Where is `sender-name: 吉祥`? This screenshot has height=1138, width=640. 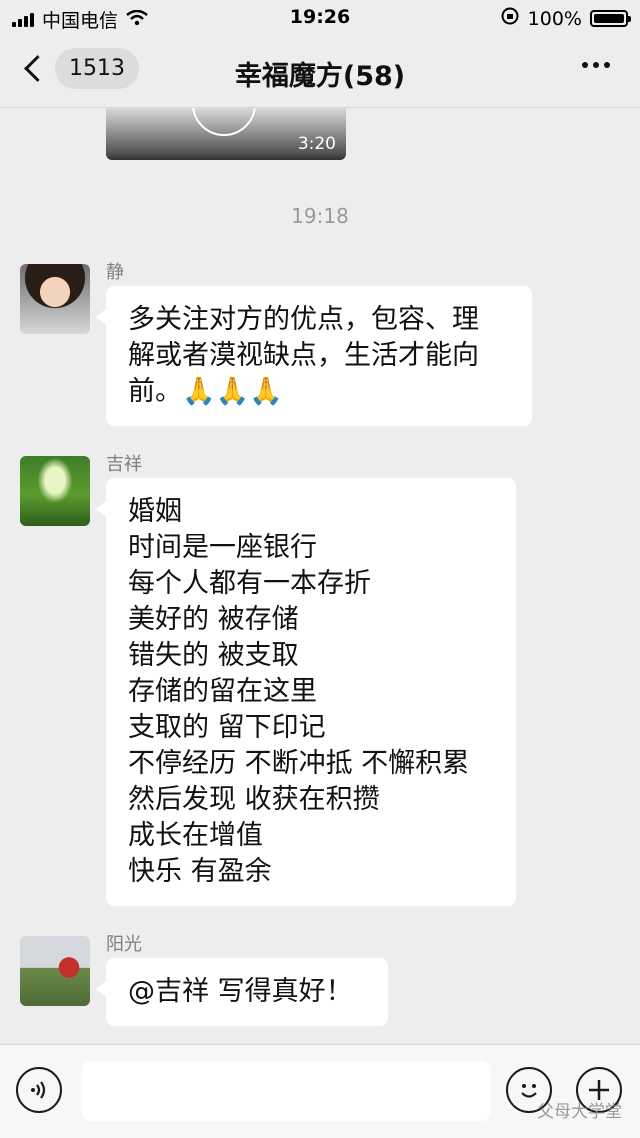
sender-name: 吉祥 is located at coordinates (124, 464).